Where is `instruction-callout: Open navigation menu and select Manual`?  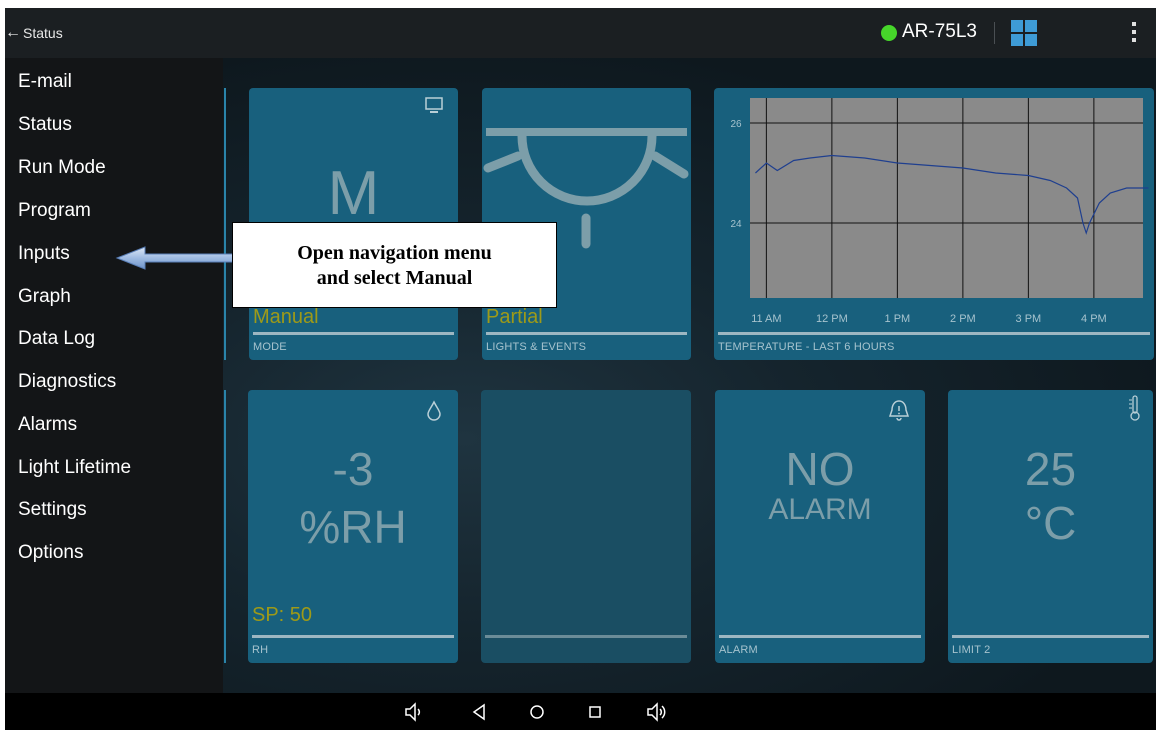 instruction-callout: Open navigation menu and select Manual is located at coordinates (394, 265).